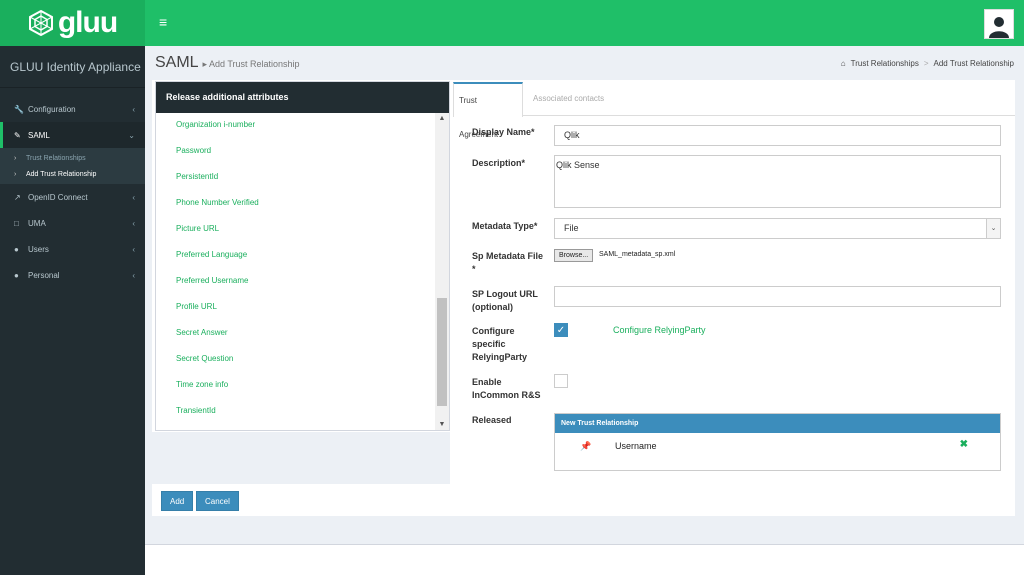  What do you see at coordinates (487, 382) in the screenshot?
I see `incommon-label-line: Enable` at bounding box center [487, 382].